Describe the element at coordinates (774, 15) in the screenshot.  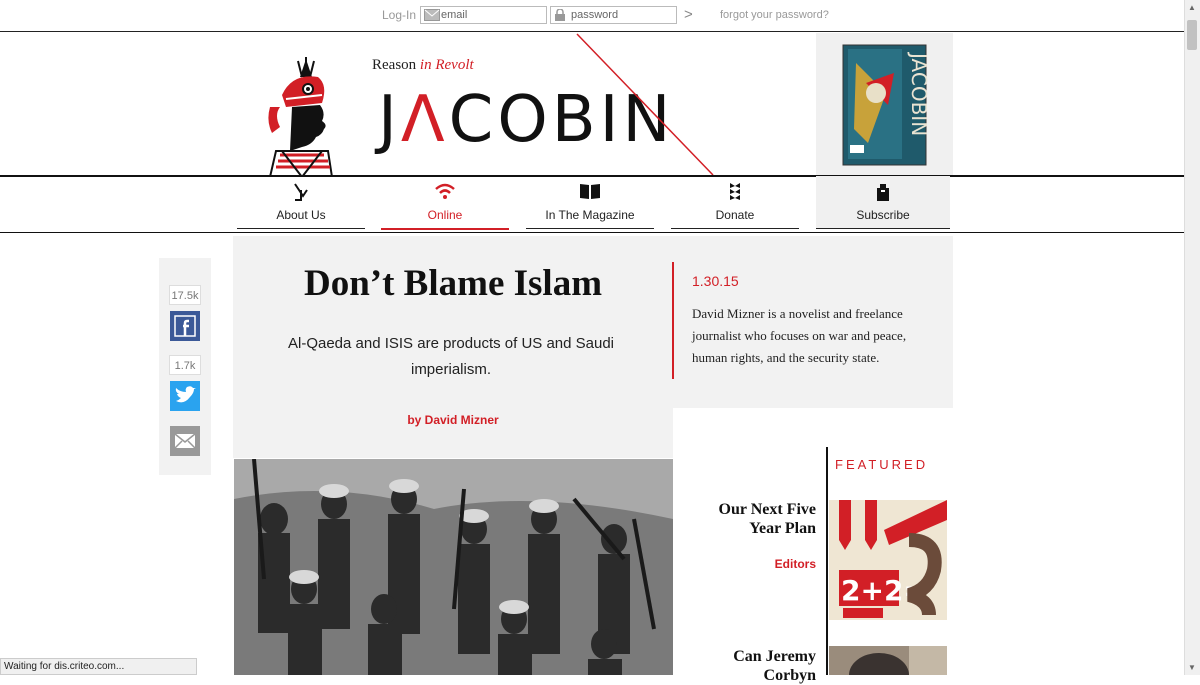
I see `forgot-password-link: forgot your password?` at that location.